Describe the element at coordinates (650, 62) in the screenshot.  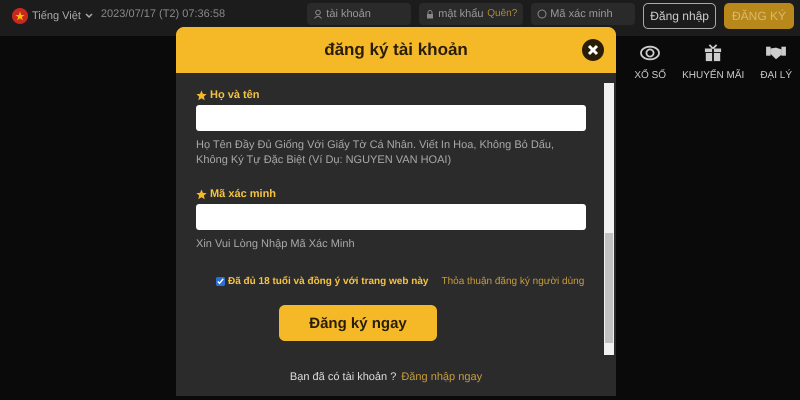
I see `nav-item: XỔ SỐ` at that location.